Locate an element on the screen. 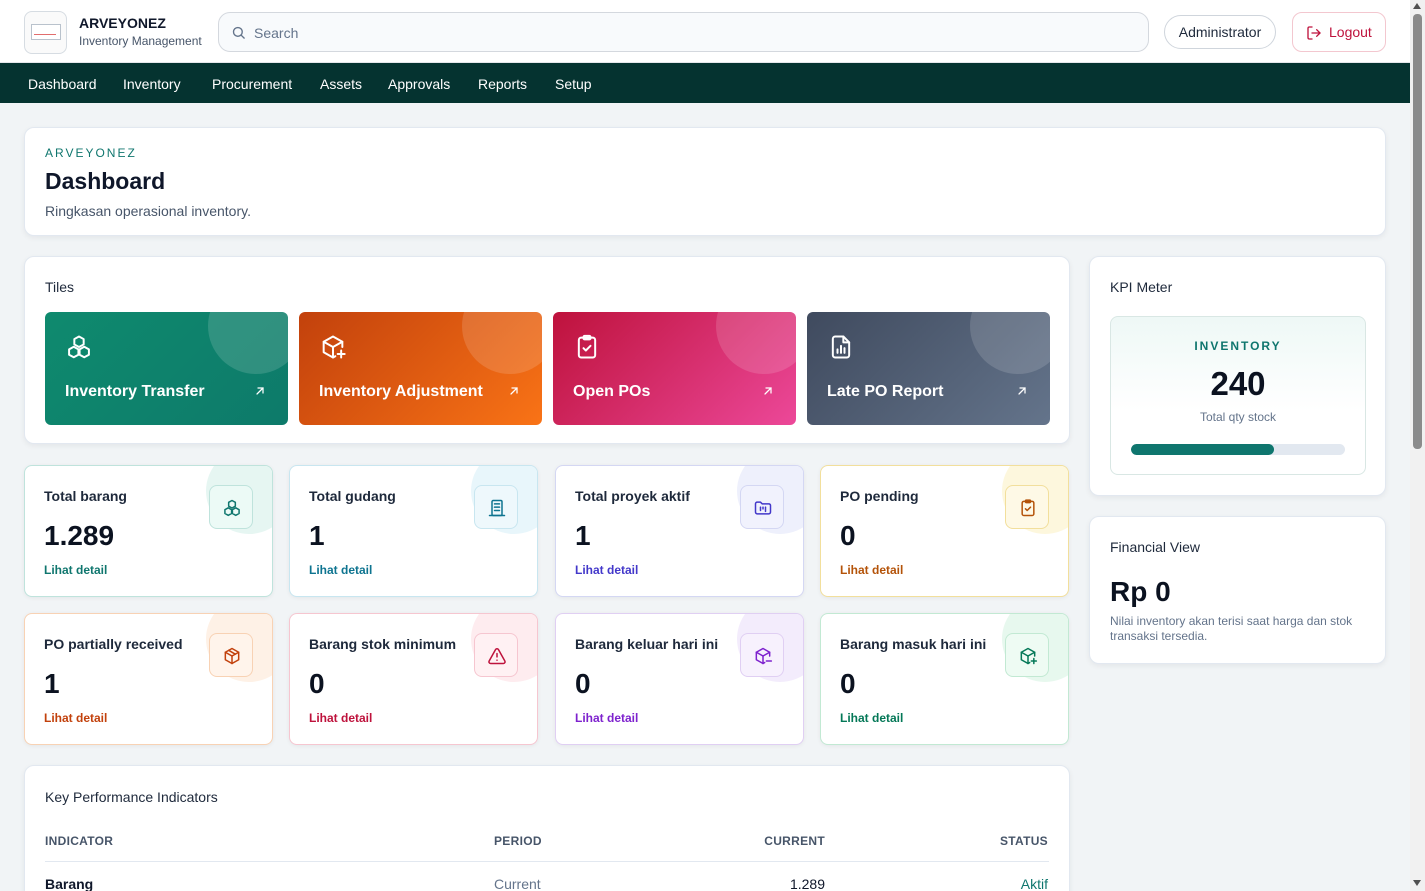  search-box is located at coordinates (683, 32).